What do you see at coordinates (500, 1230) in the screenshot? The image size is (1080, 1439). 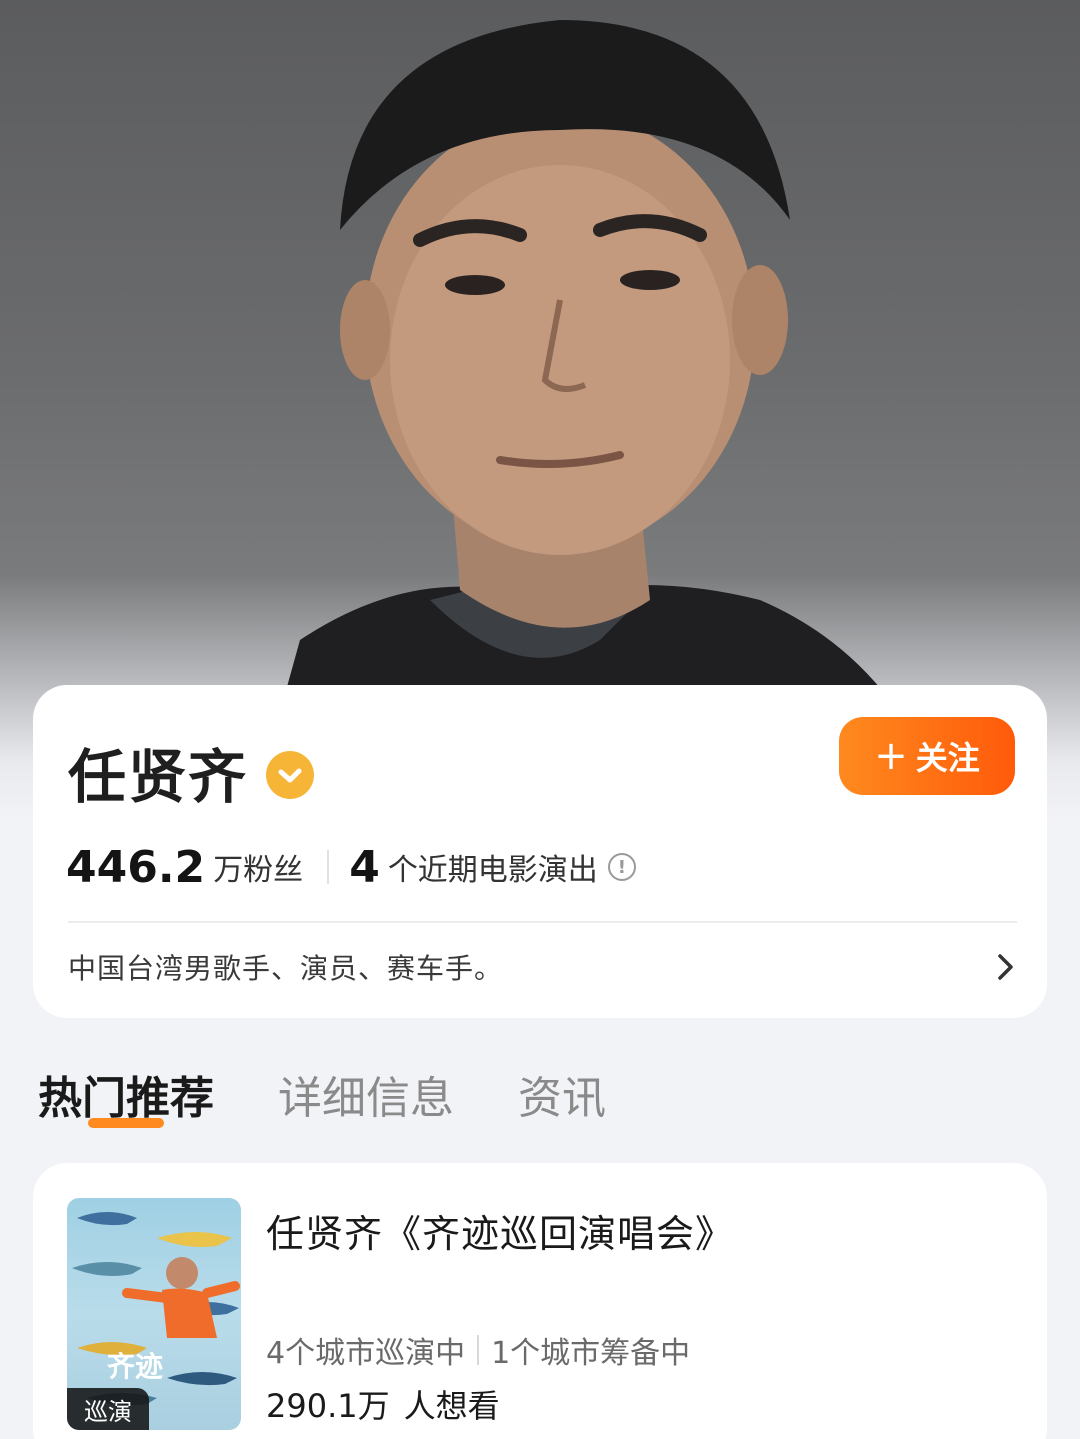 I see `event-title: 任贤齐《齐迹巡回演唱会》` at bounding box center [500, 1230].